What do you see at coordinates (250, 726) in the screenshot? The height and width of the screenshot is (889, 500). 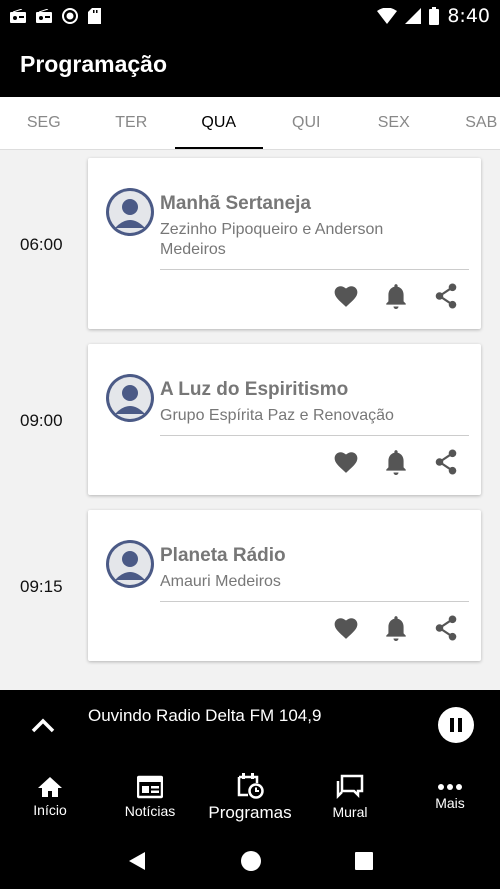 I see `mini-player: Ouvindo Radio Delta FM 104,9` at bounding box center [250, 726].